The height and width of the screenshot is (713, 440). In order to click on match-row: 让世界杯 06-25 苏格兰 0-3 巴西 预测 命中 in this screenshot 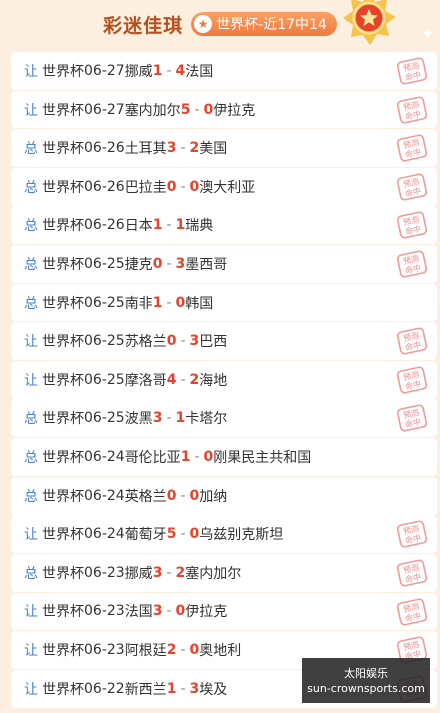, I will do `click(224, 341)`.